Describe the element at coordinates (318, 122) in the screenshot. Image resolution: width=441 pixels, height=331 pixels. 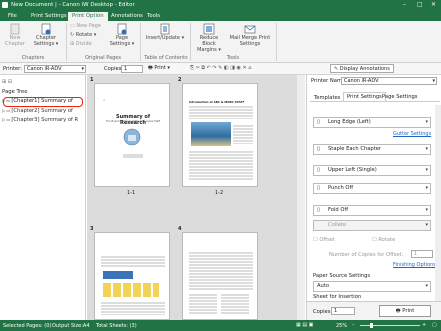
I see `binding-icon: ▯` at that location.